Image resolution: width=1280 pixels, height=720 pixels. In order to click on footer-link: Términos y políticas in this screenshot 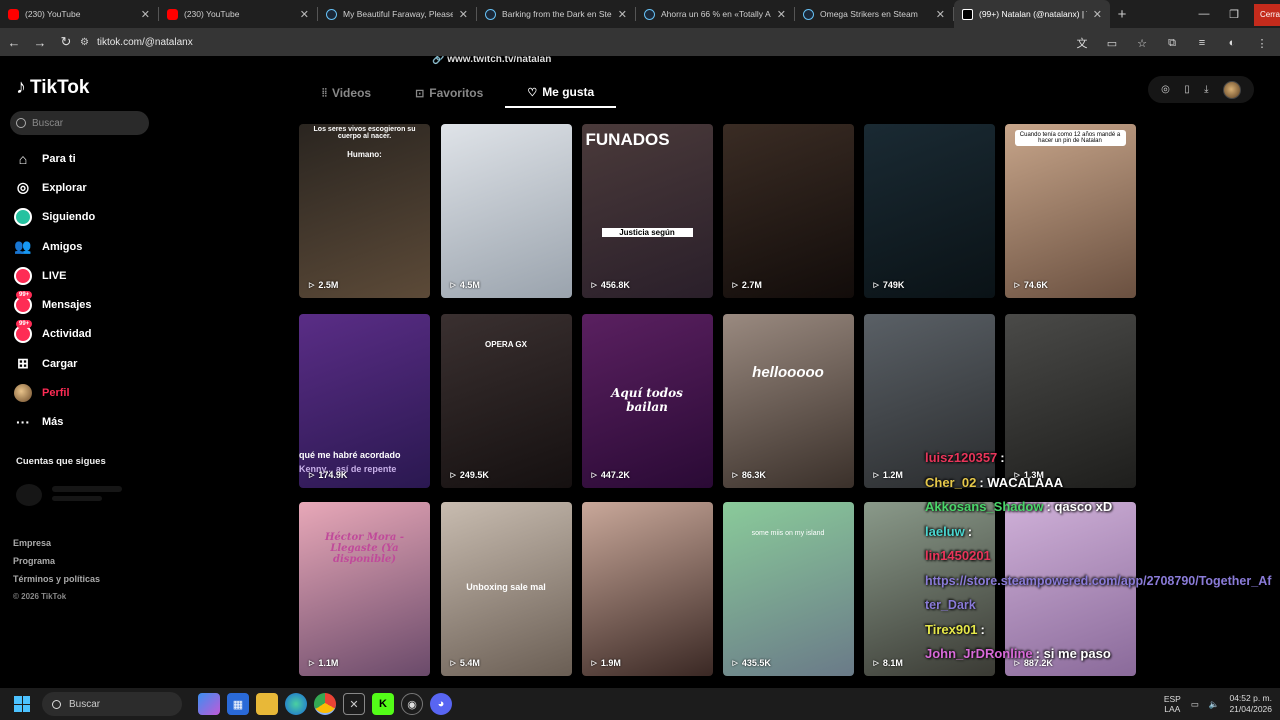, I will do `click(56, 579)`.